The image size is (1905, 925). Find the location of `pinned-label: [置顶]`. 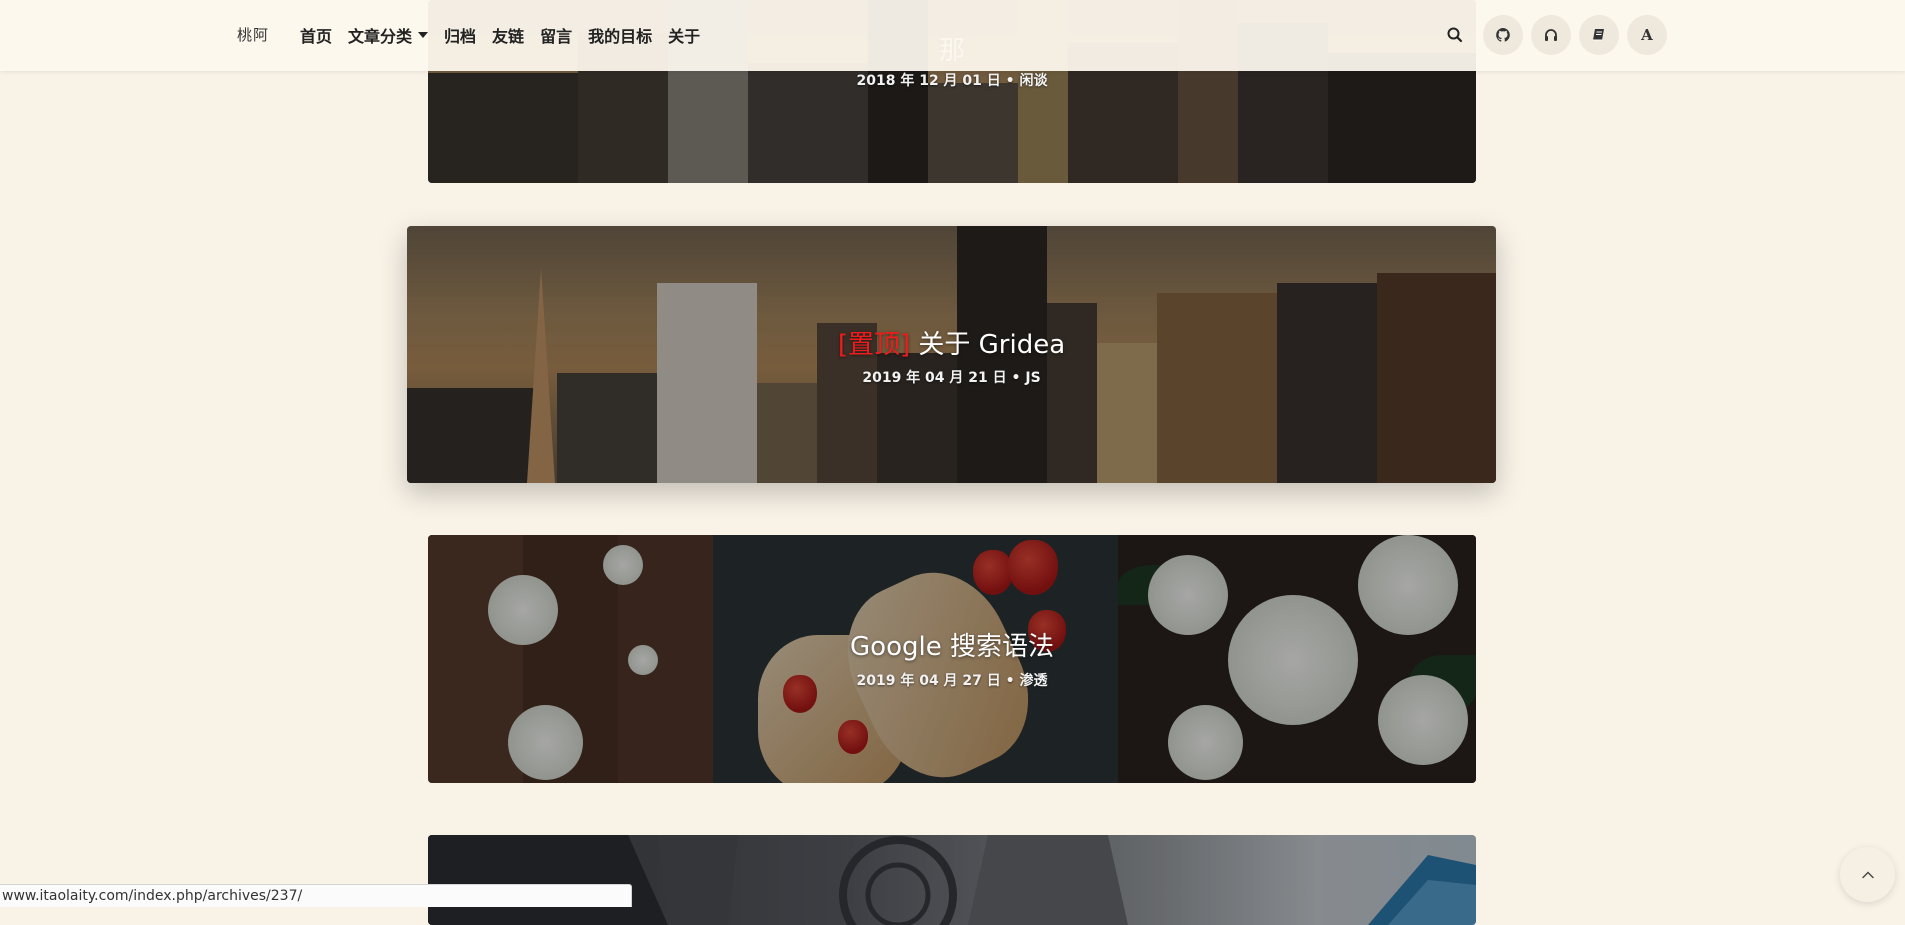

pinned-label: [置顶] is located at coordinates (874, 345).